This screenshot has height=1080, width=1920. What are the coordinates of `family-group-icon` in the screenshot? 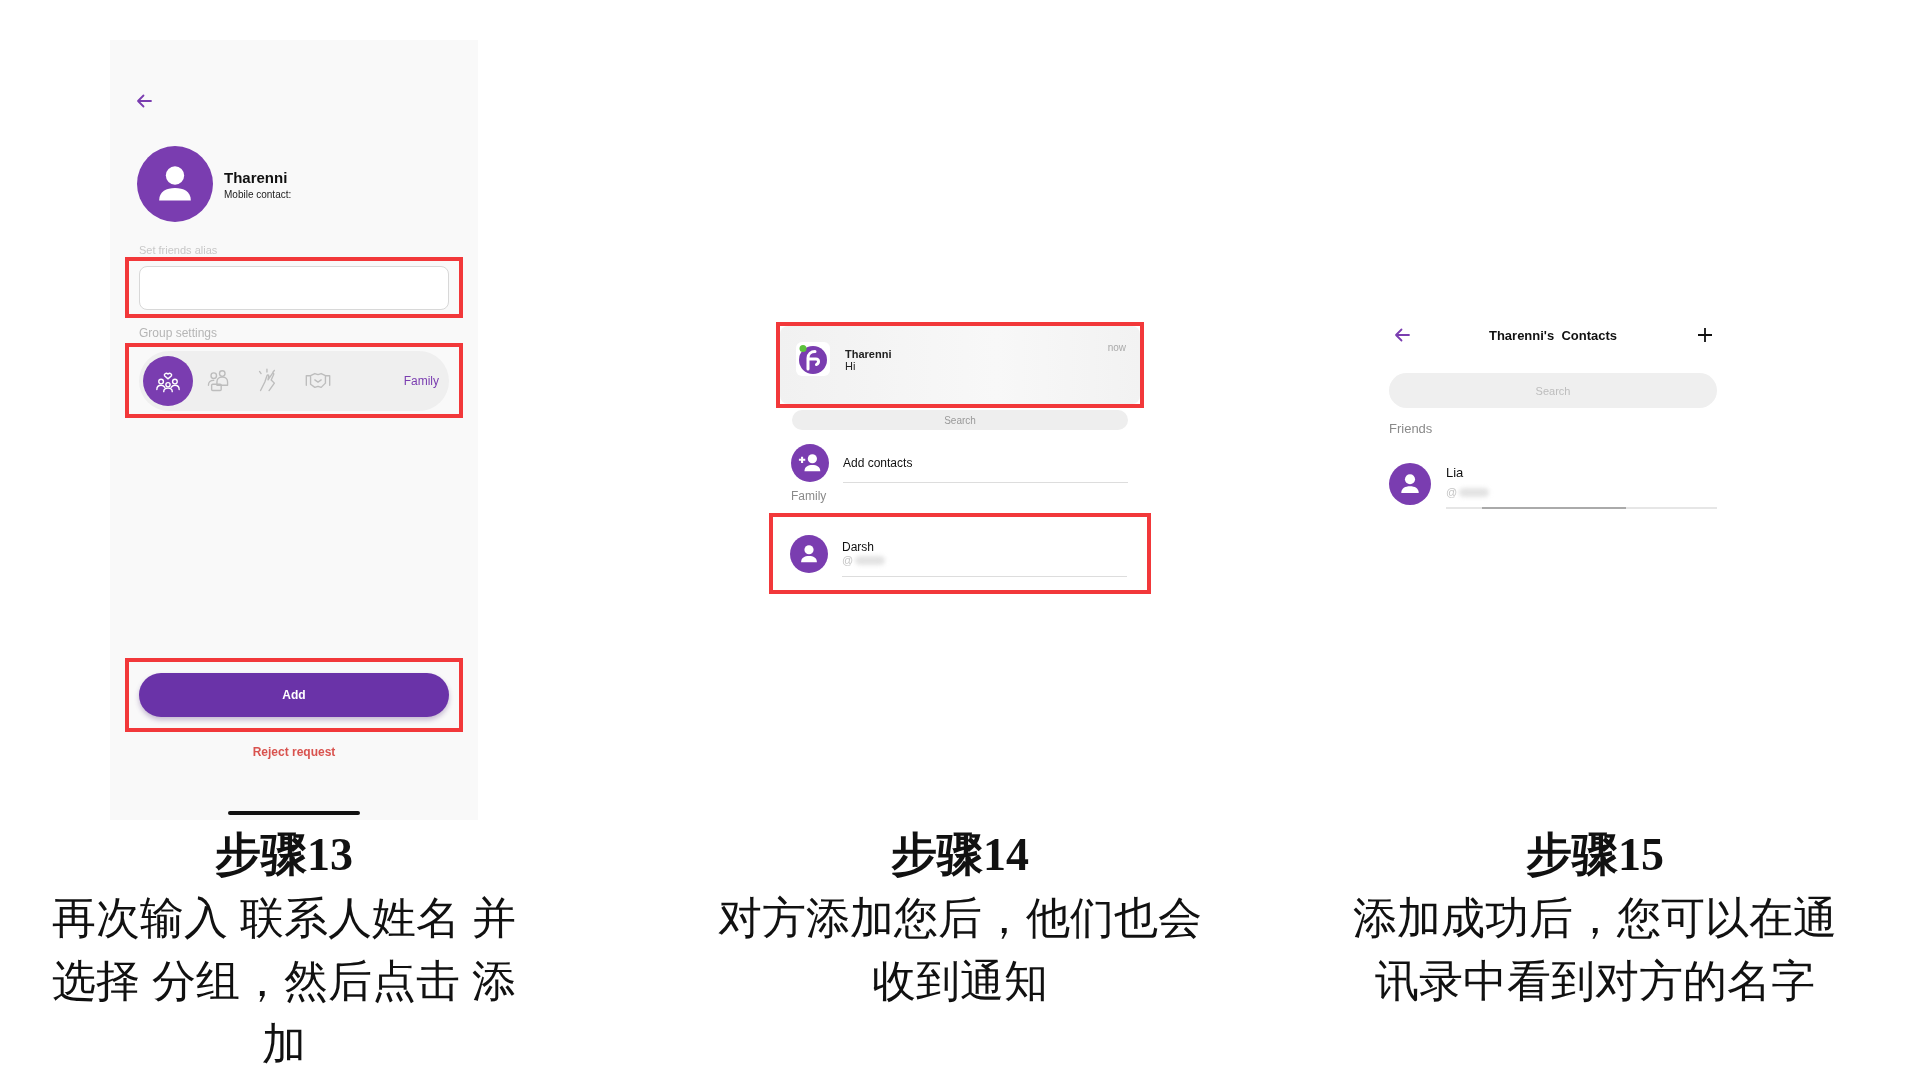 It's located at (168, 380).